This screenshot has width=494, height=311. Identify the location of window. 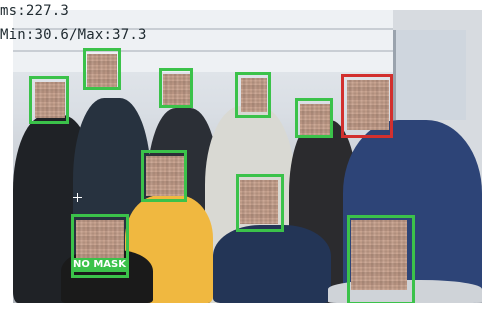
(429, 75).